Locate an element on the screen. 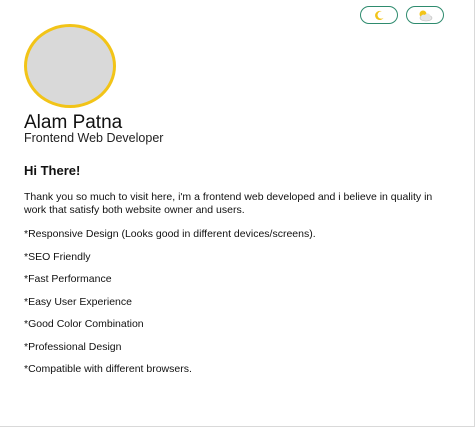 The image size is (476, 428). light-mode-button is located at coordinates (425, 15).